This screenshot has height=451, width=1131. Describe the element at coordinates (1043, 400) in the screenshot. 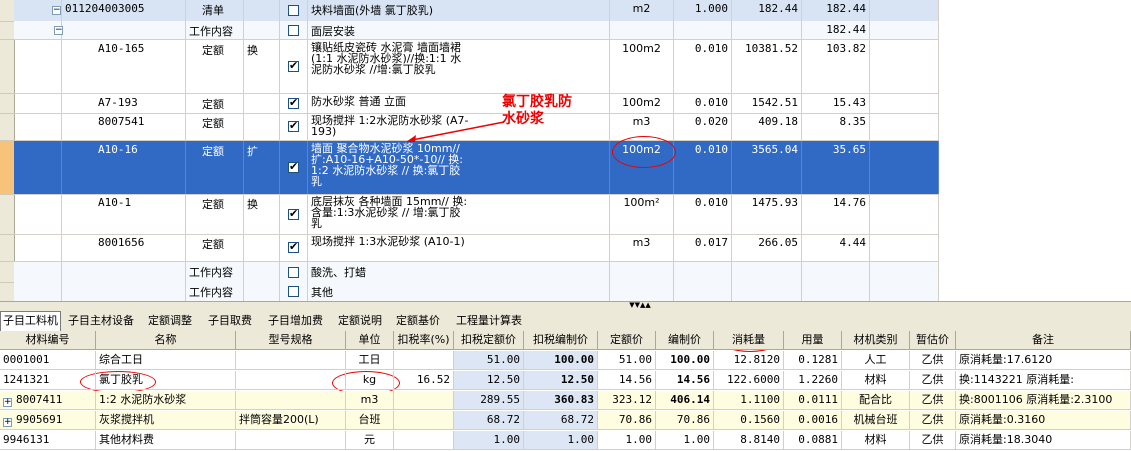

I see `note-cell: 换:8001106 原消耗量:2.3100` at that location.